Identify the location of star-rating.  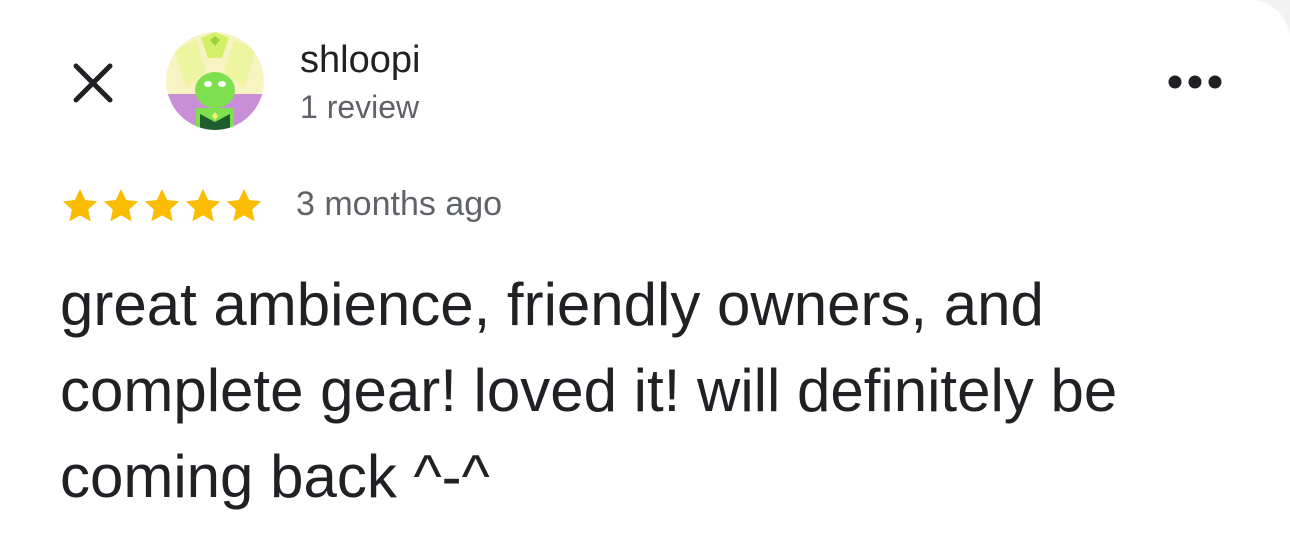
(162, 206).